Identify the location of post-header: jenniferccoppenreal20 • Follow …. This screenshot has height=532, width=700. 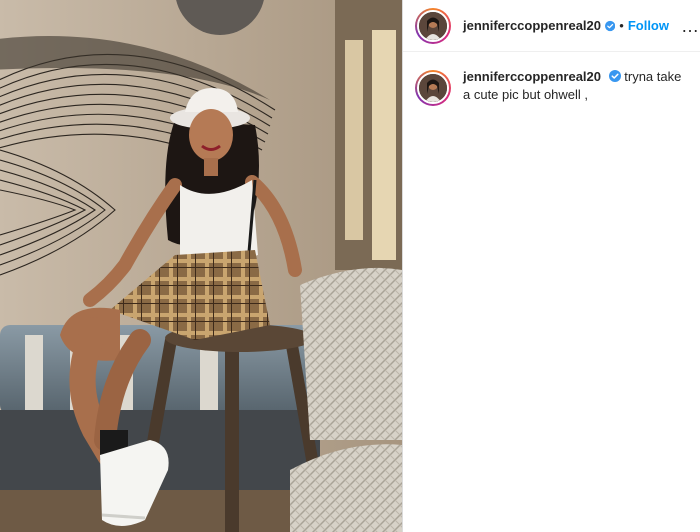
(551, 26).